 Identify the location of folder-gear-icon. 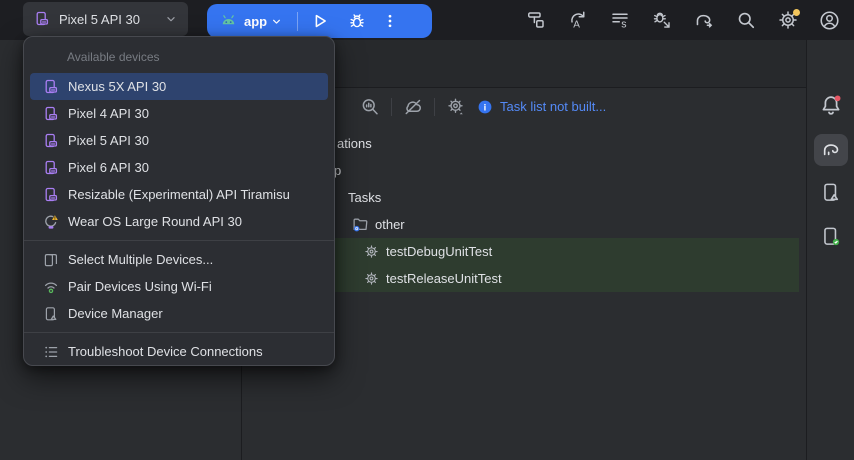
(360, 224).